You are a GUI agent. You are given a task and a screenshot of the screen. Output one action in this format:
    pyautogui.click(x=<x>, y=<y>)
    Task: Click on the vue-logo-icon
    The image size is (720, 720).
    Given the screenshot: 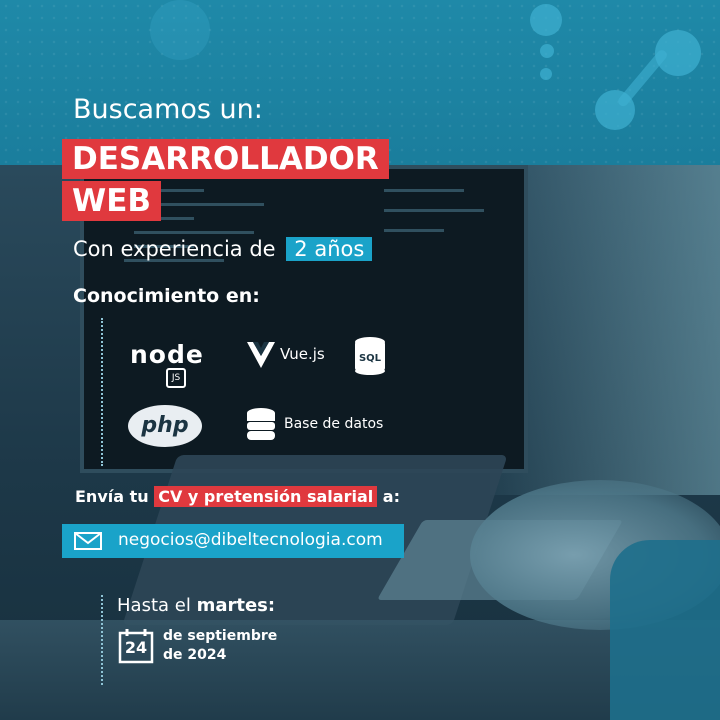 What is the action you would take?
    pyautogui.click(x=261, y=355)
    